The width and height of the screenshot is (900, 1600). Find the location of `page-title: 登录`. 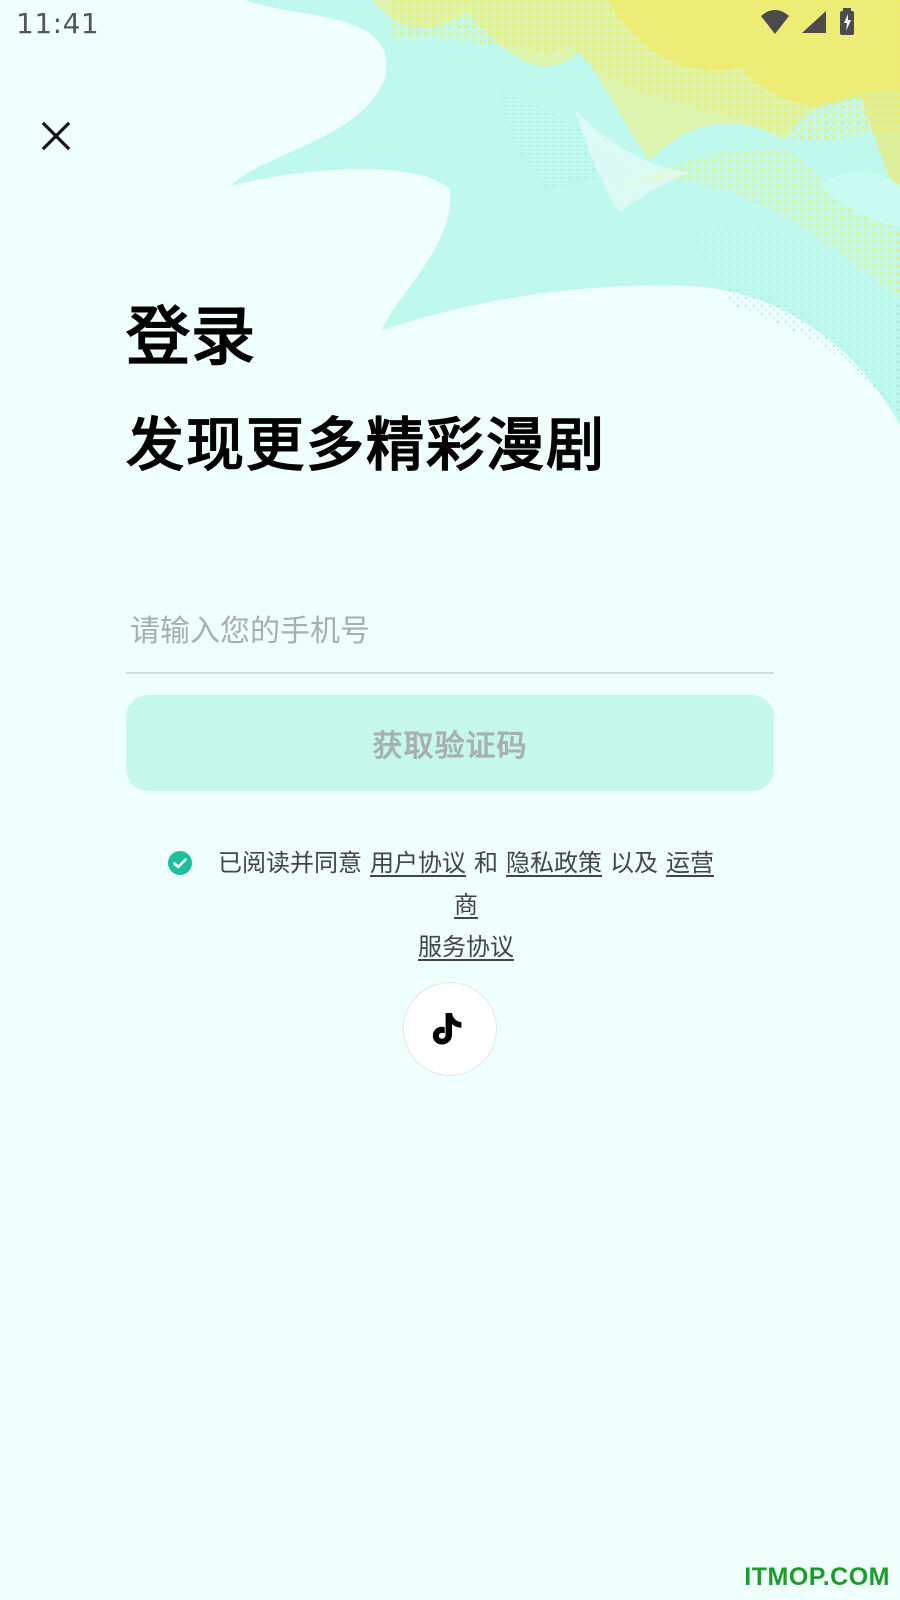

page-title: 登录 is located at coordinates (191, 338).